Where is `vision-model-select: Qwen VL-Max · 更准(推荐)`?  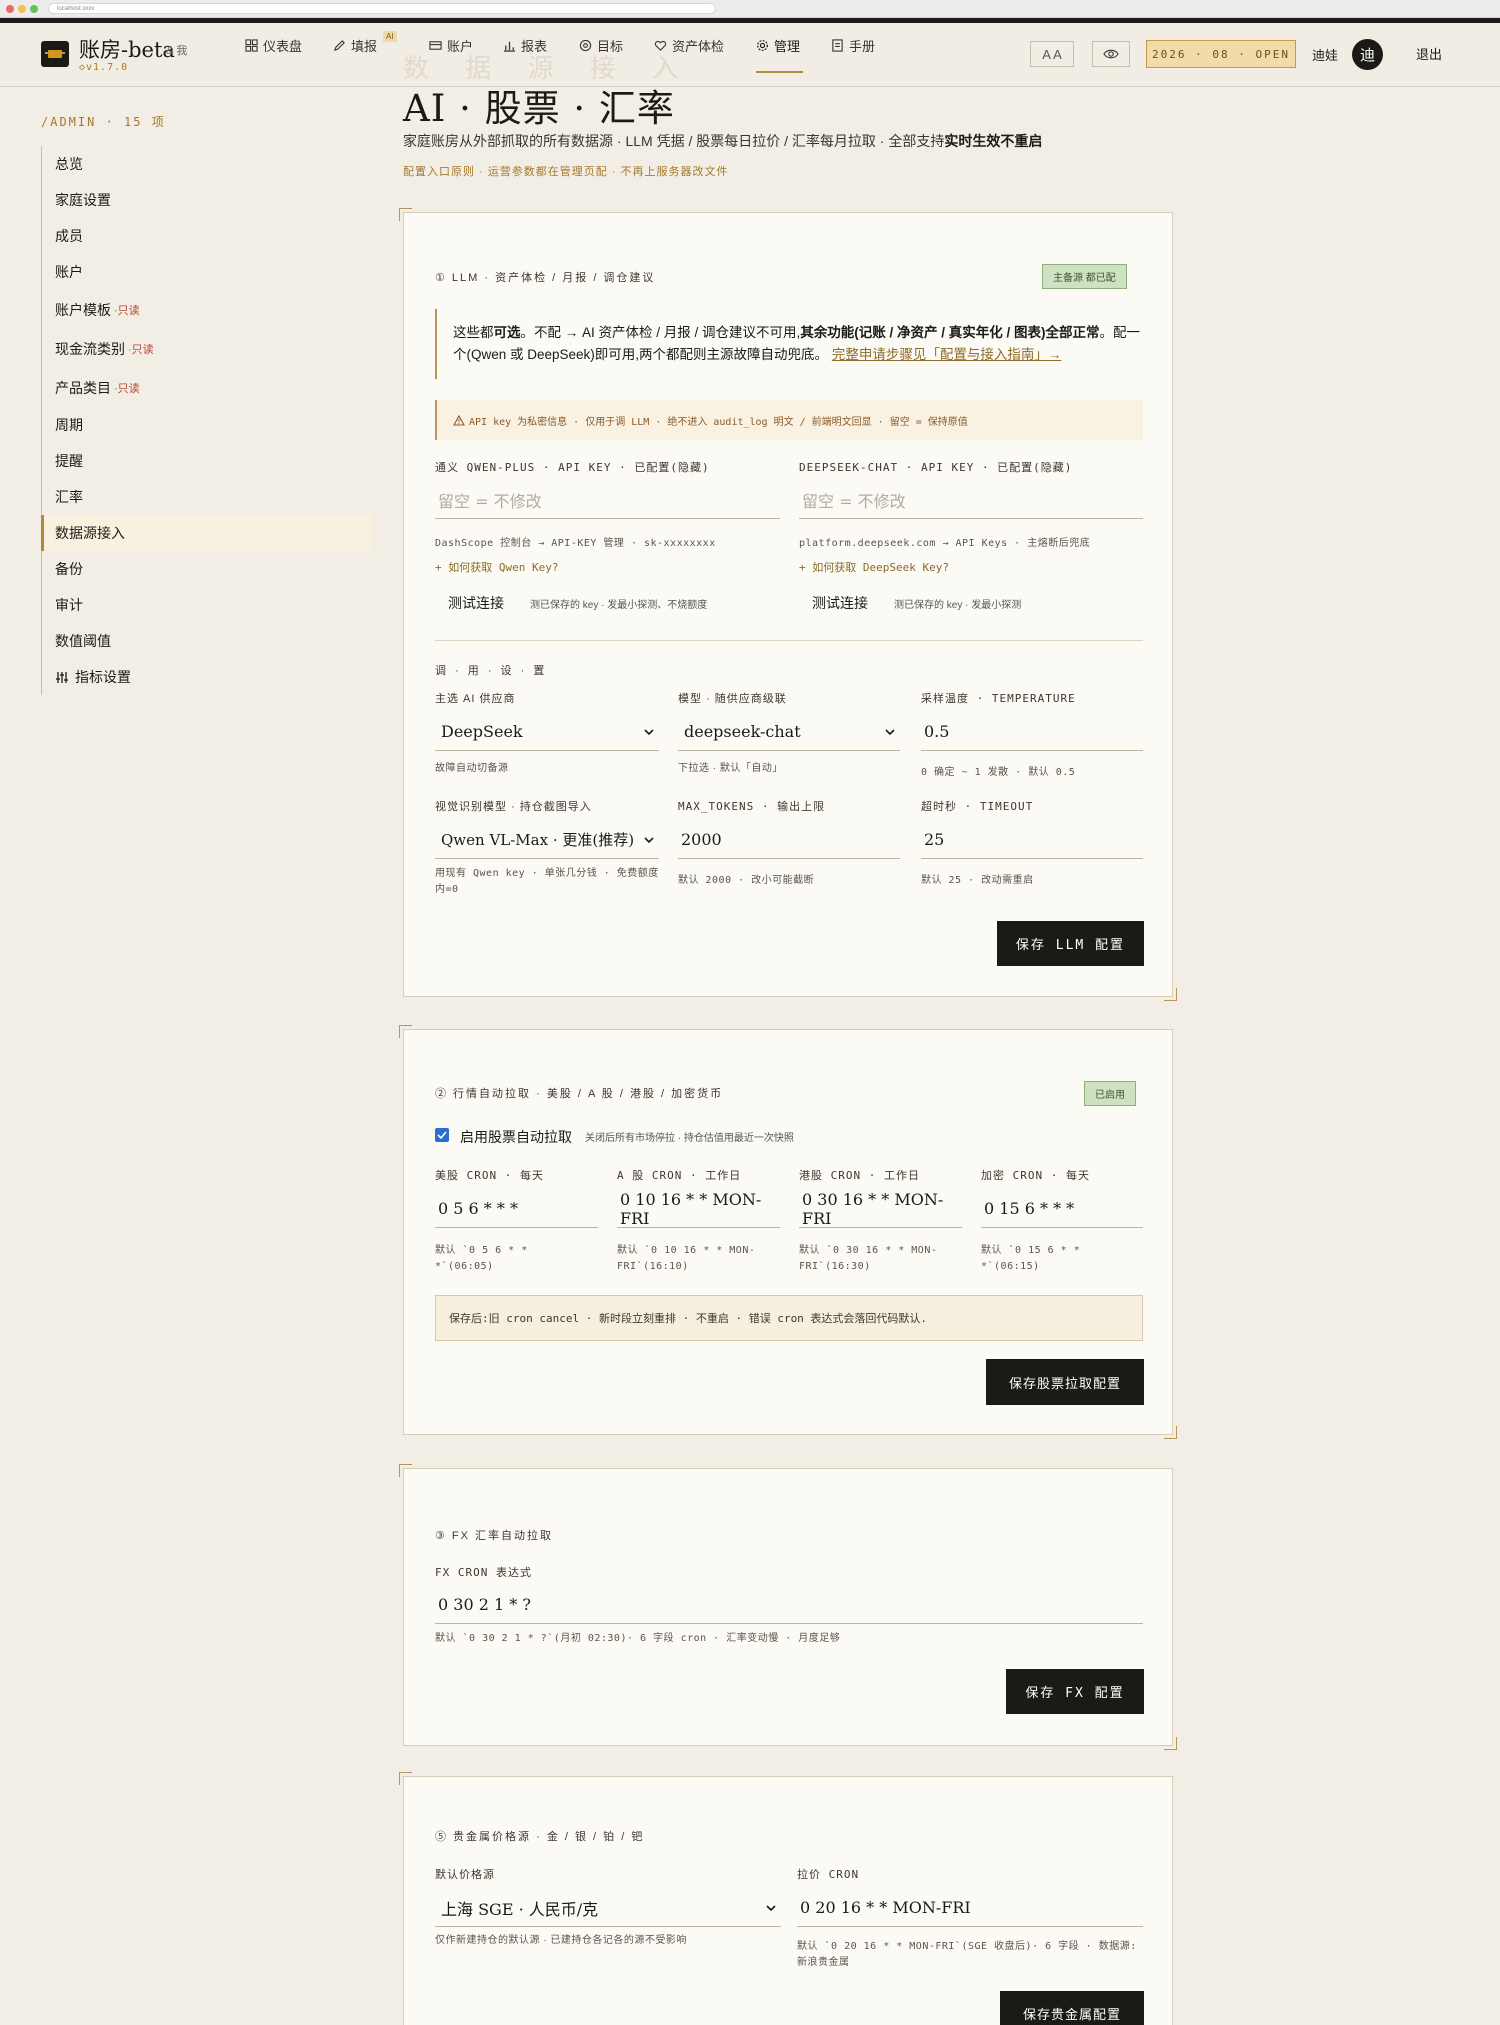
vision-model-select: Qwen VL-Max · 更准(推荐) is located at coordinates (547, 840).